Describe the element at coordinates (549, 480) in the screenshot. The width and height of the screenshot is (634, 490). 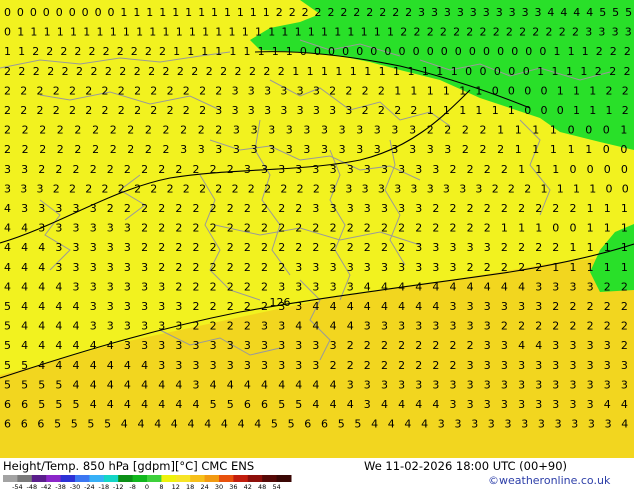
I see `credit-link: ©weatheronline.co.uk` at that location.